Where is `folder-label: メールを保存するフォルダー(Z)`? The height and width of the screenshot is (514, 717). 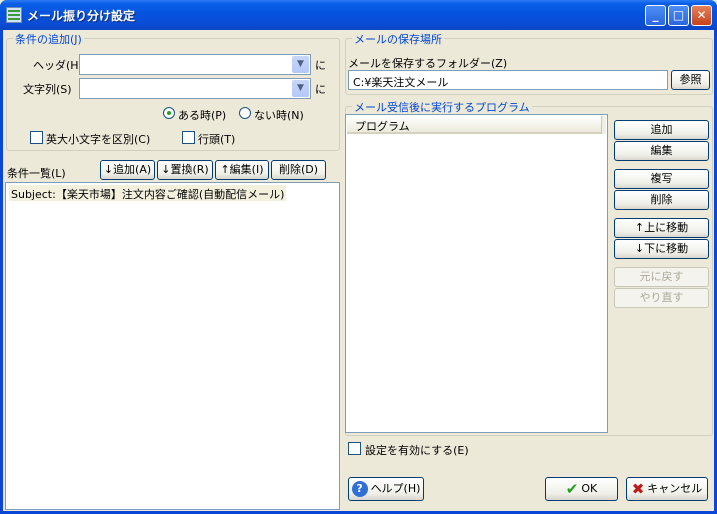
folder-label: メールを保存するフォルダー(Z) is located at coordinates (428, 63).